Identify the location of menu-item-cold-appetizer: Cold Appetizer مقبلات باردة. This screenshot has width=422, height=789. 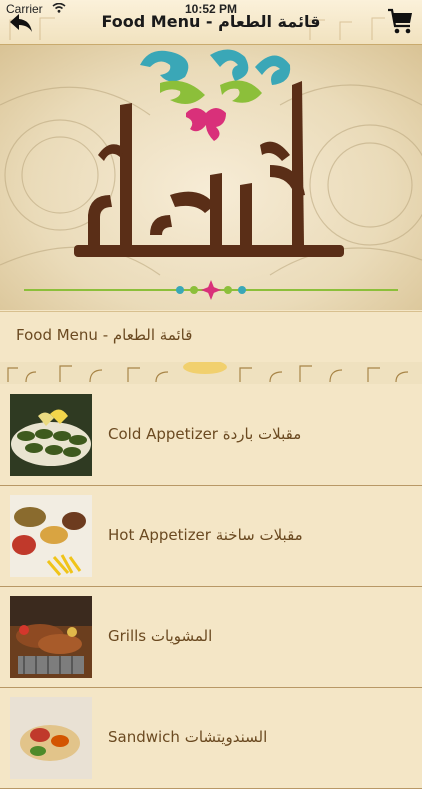
(211, 435).